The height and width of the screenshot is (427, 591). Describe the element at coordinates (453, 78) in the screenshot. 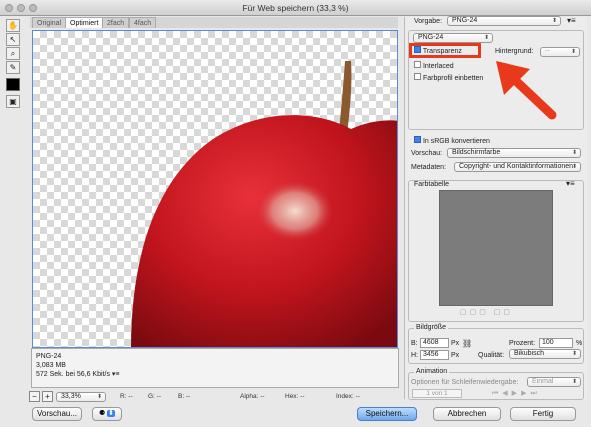

I see `embed-profile-label: Farbprofil einbetten` at that location.